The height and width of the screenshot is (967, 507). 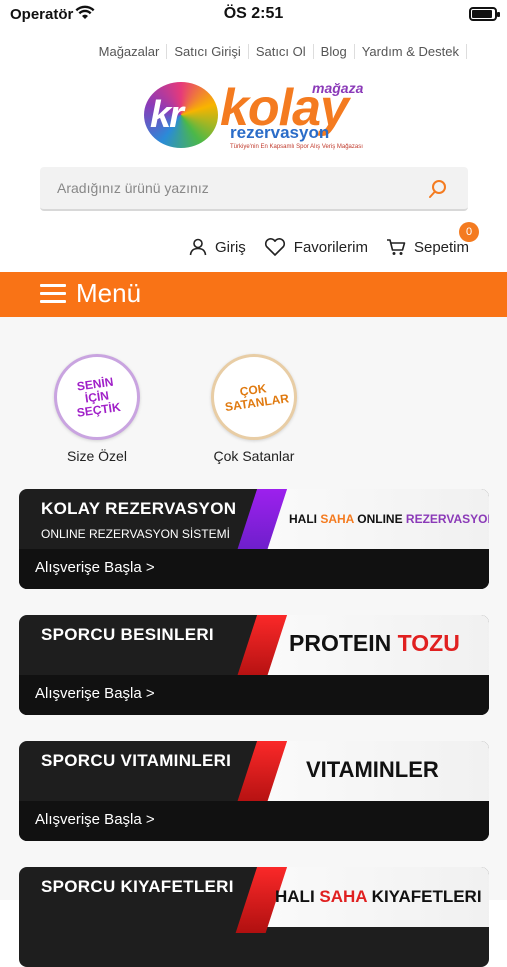 I want to click on banner-title: SPORCU VITAMINLERI, so click(x=136, y=760).